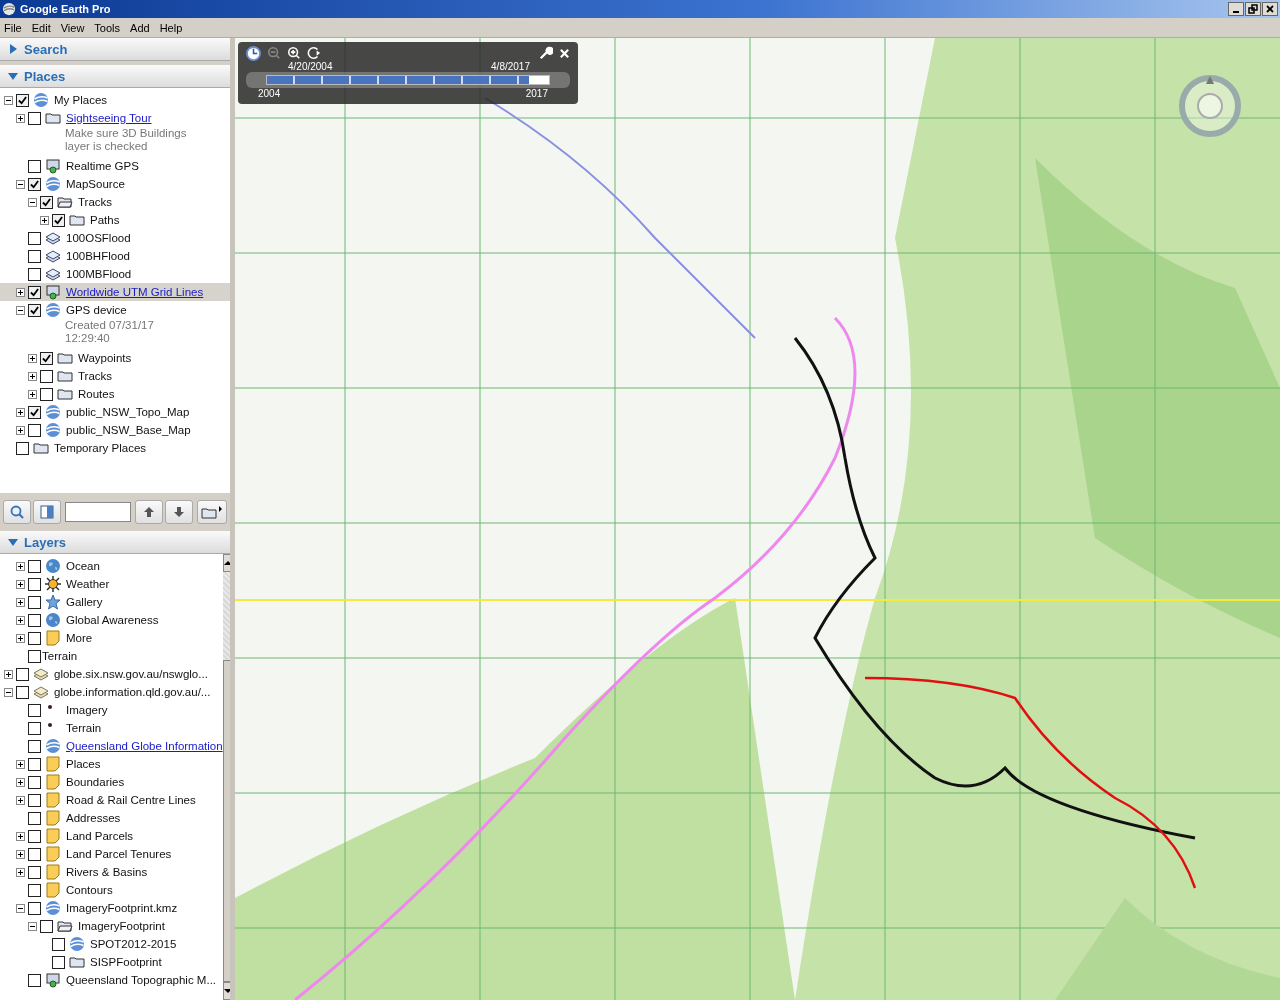  Describe the element at coordinates (1253, 9) in the screenshot. I see `restore-button` at that location.